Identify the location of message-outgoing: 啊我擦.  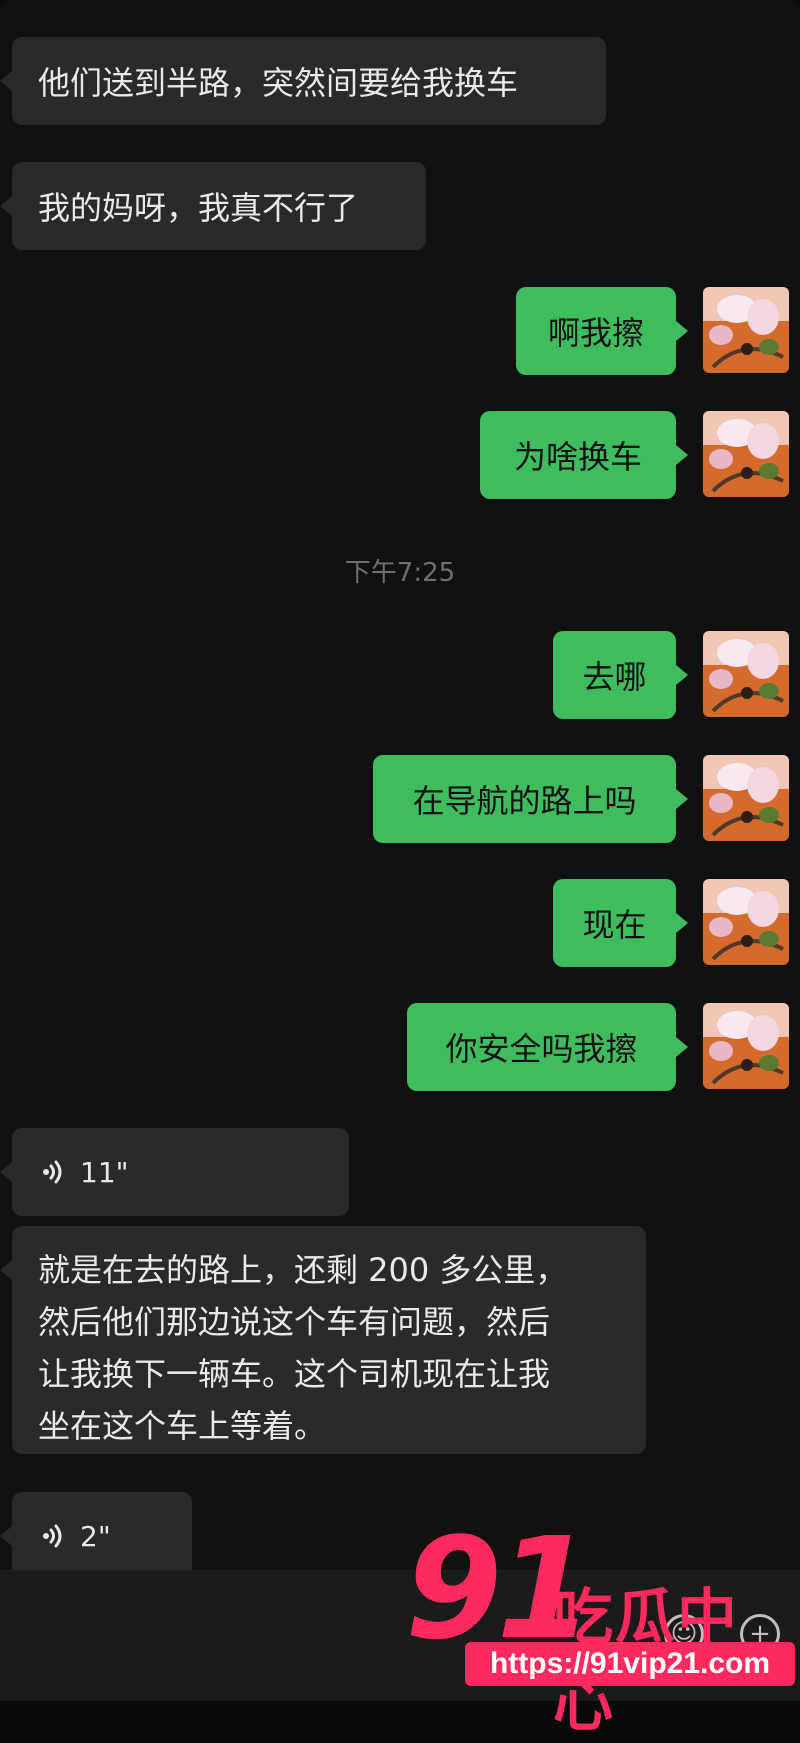
(602, 331).